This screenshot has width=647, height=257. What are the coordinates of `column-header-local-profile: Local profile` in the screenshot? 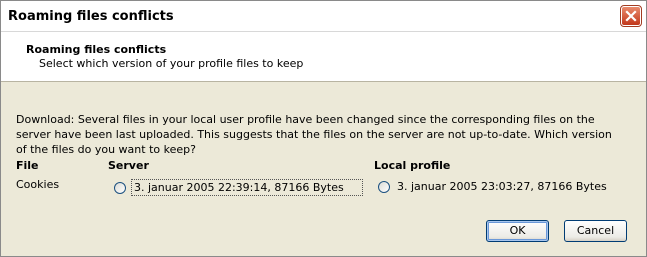 It's located at (412, 165).